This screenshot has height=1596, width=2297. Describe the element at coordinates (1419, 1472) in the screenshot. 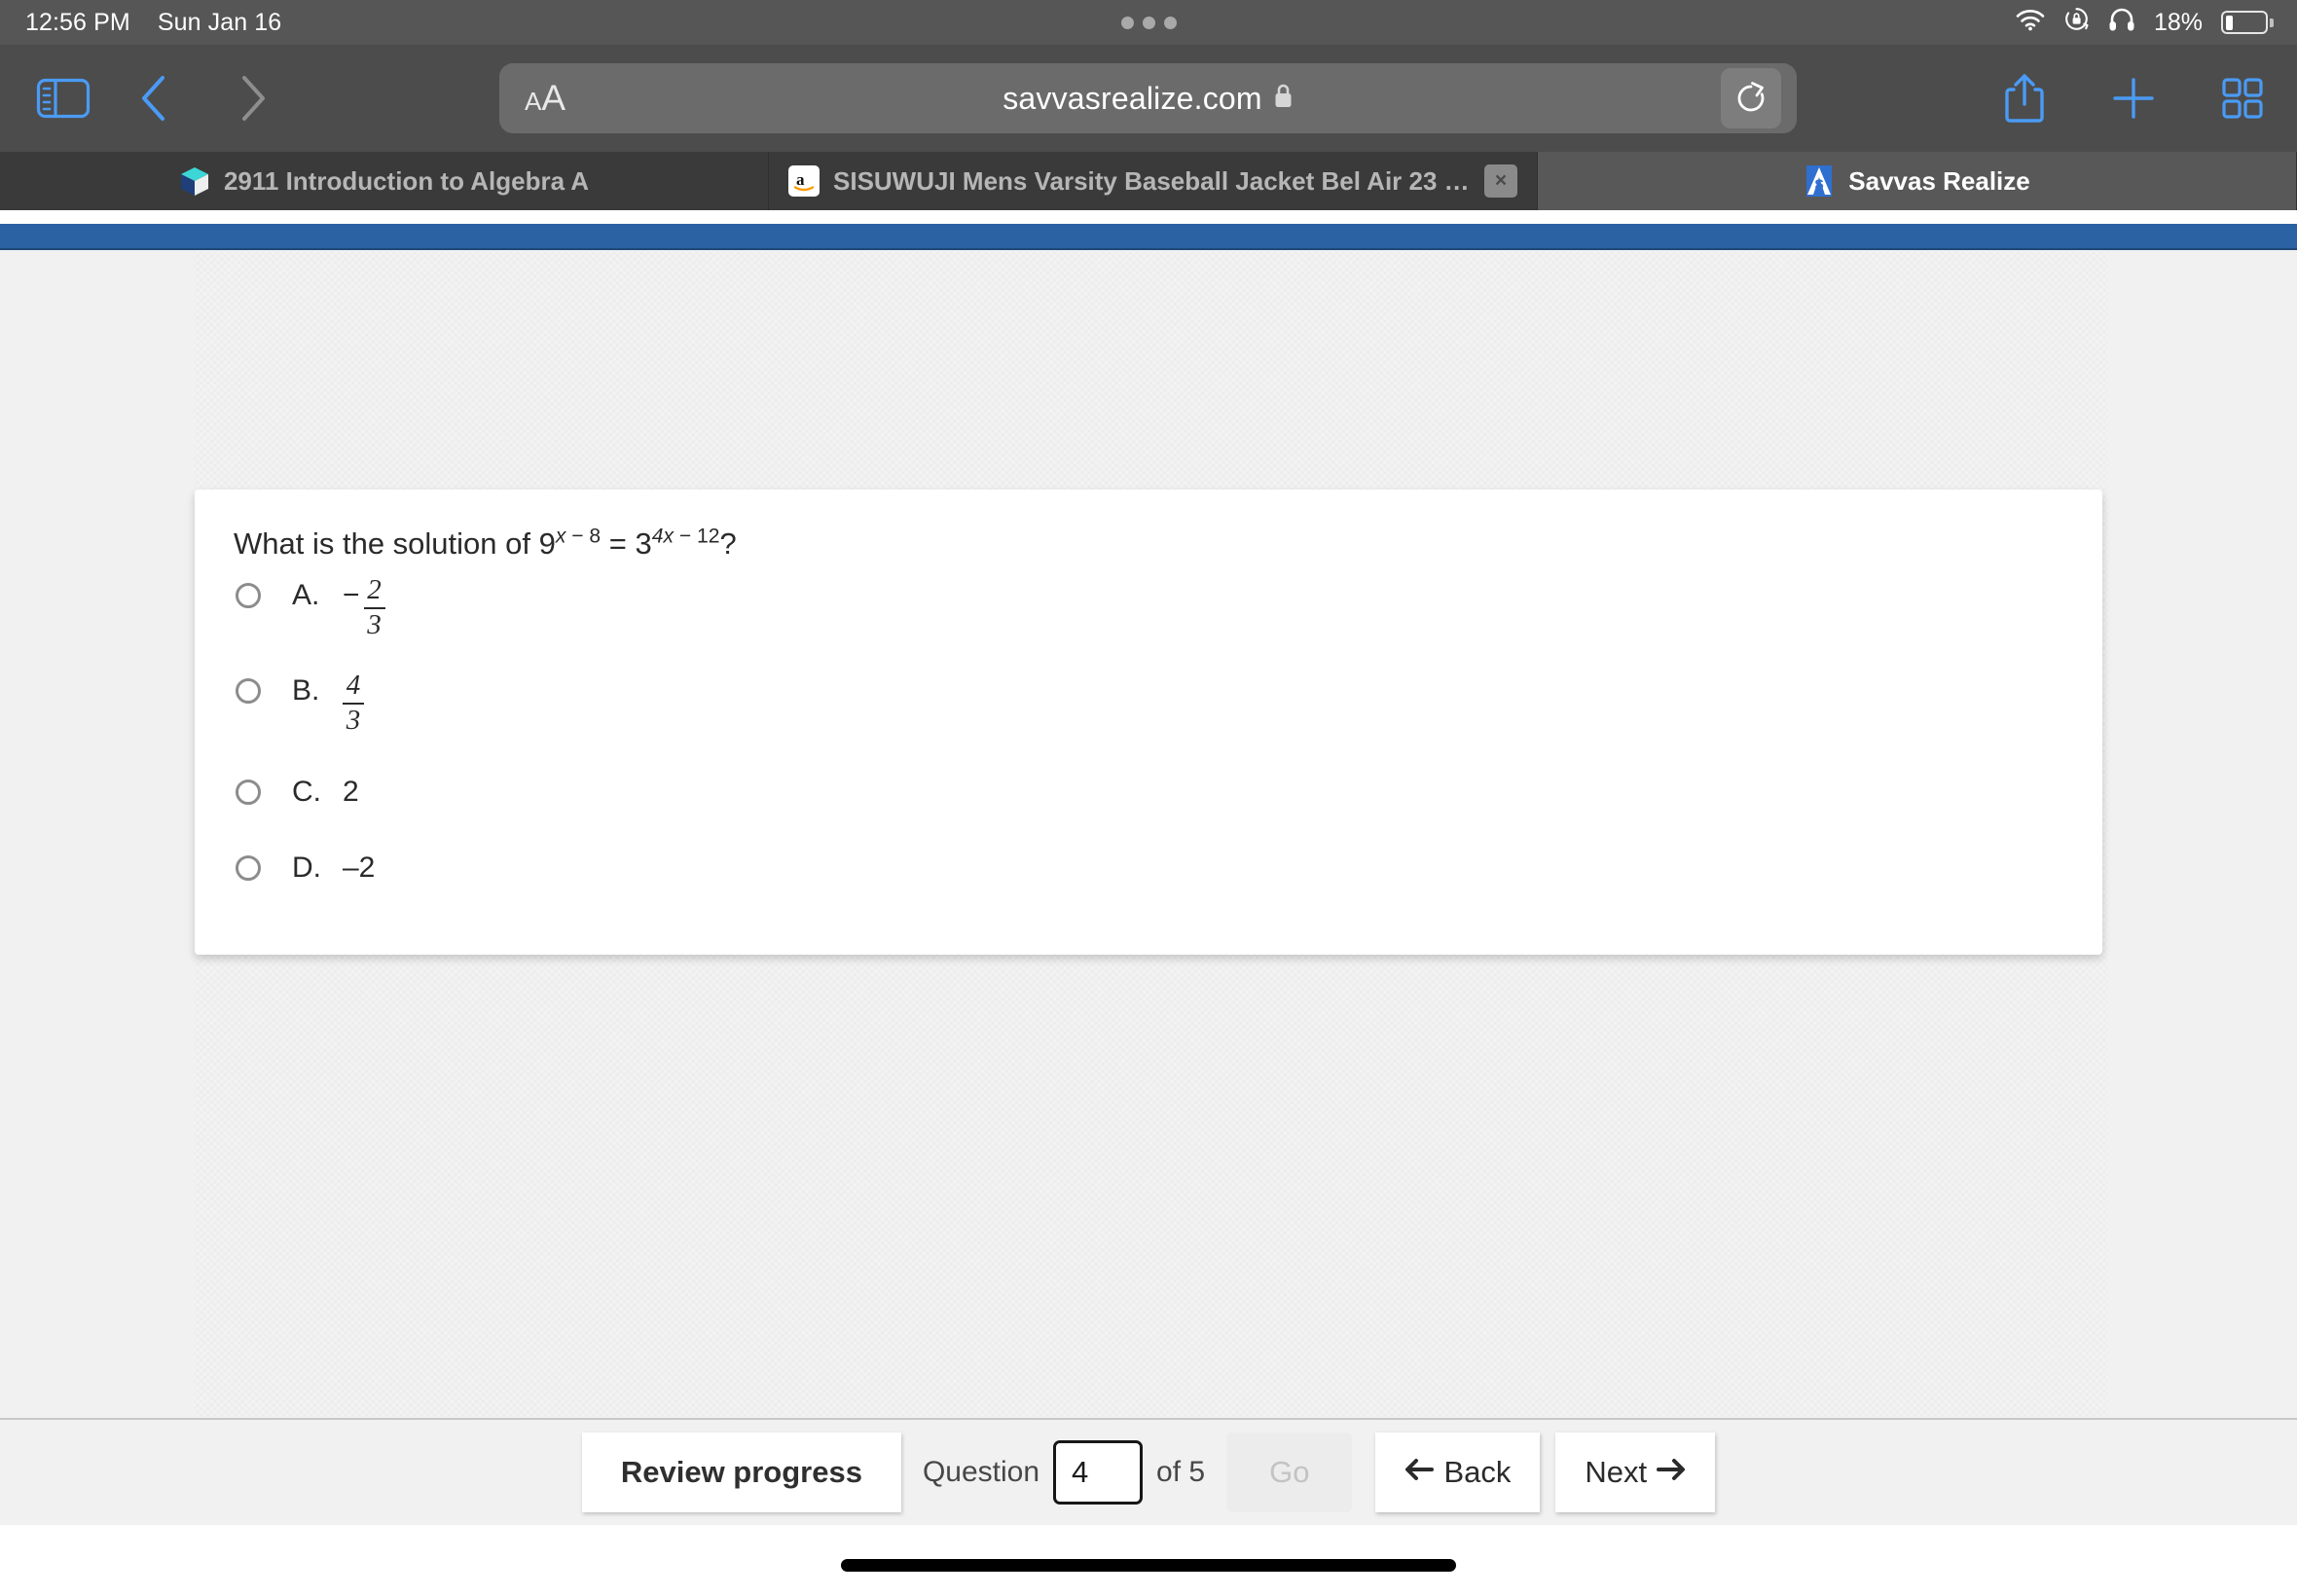

I see `arrow-left-icon` at that location.